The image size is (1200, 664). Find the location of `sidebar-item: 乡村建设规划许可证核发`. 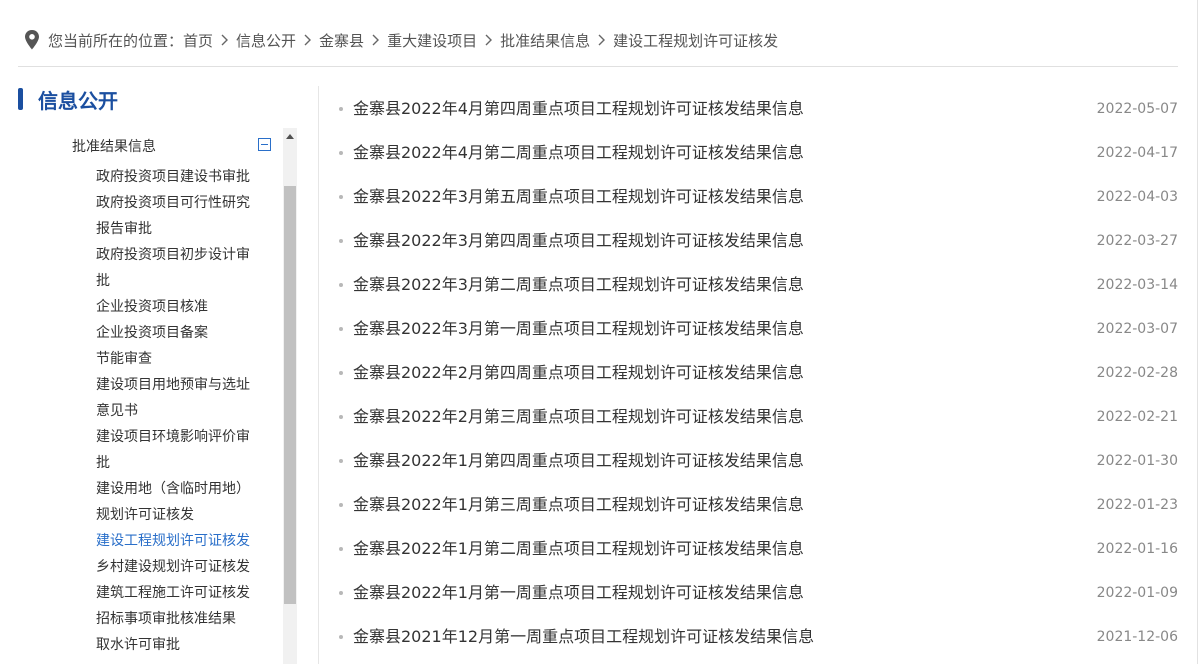

sidebar-item: 乡村建设规划许可证核发 is located at coordinates (182, 567).